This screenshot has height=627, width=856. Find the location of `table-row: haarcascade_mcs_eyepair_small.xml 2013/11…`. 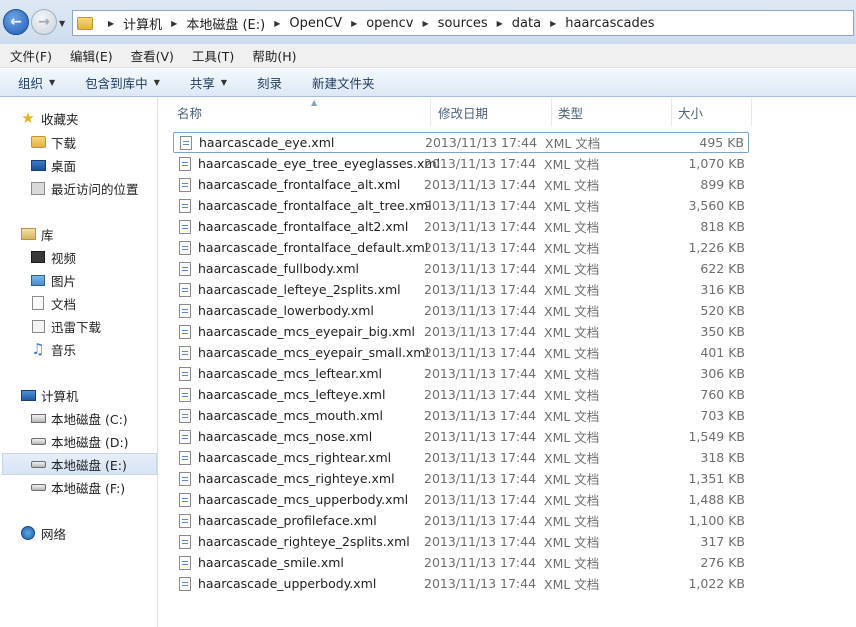

table-row: haarcascade_mcs_eyepair_small.xml 2013/11… is located at coordinates (461, 352).